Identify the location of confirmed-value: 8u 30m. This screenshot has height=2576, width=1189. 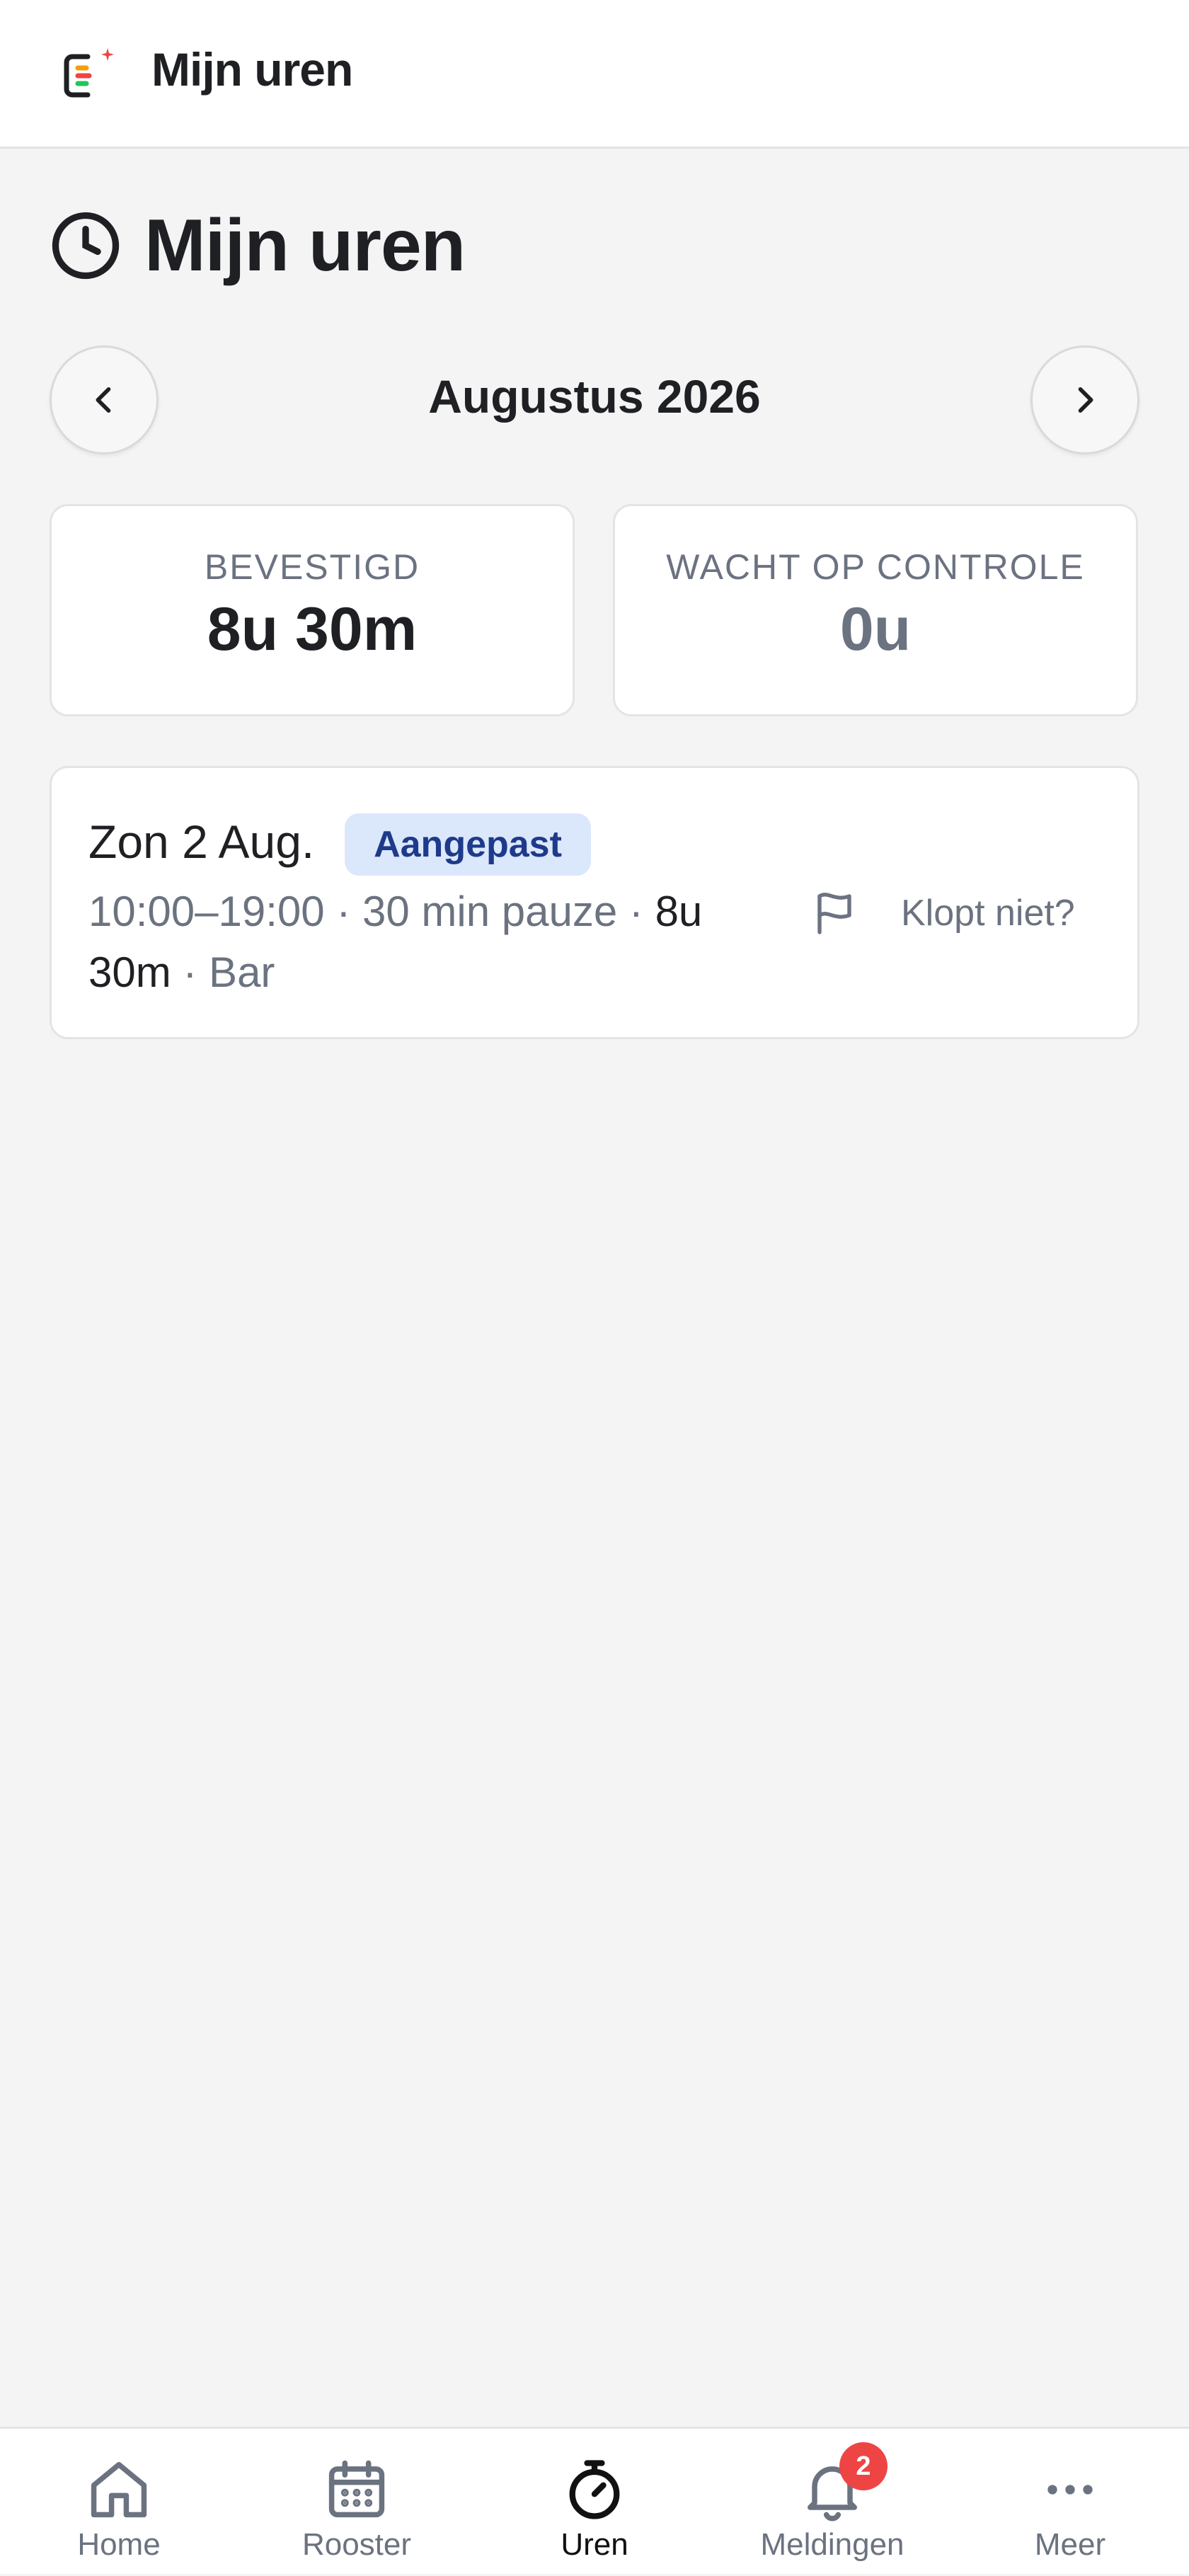
(312, 629).